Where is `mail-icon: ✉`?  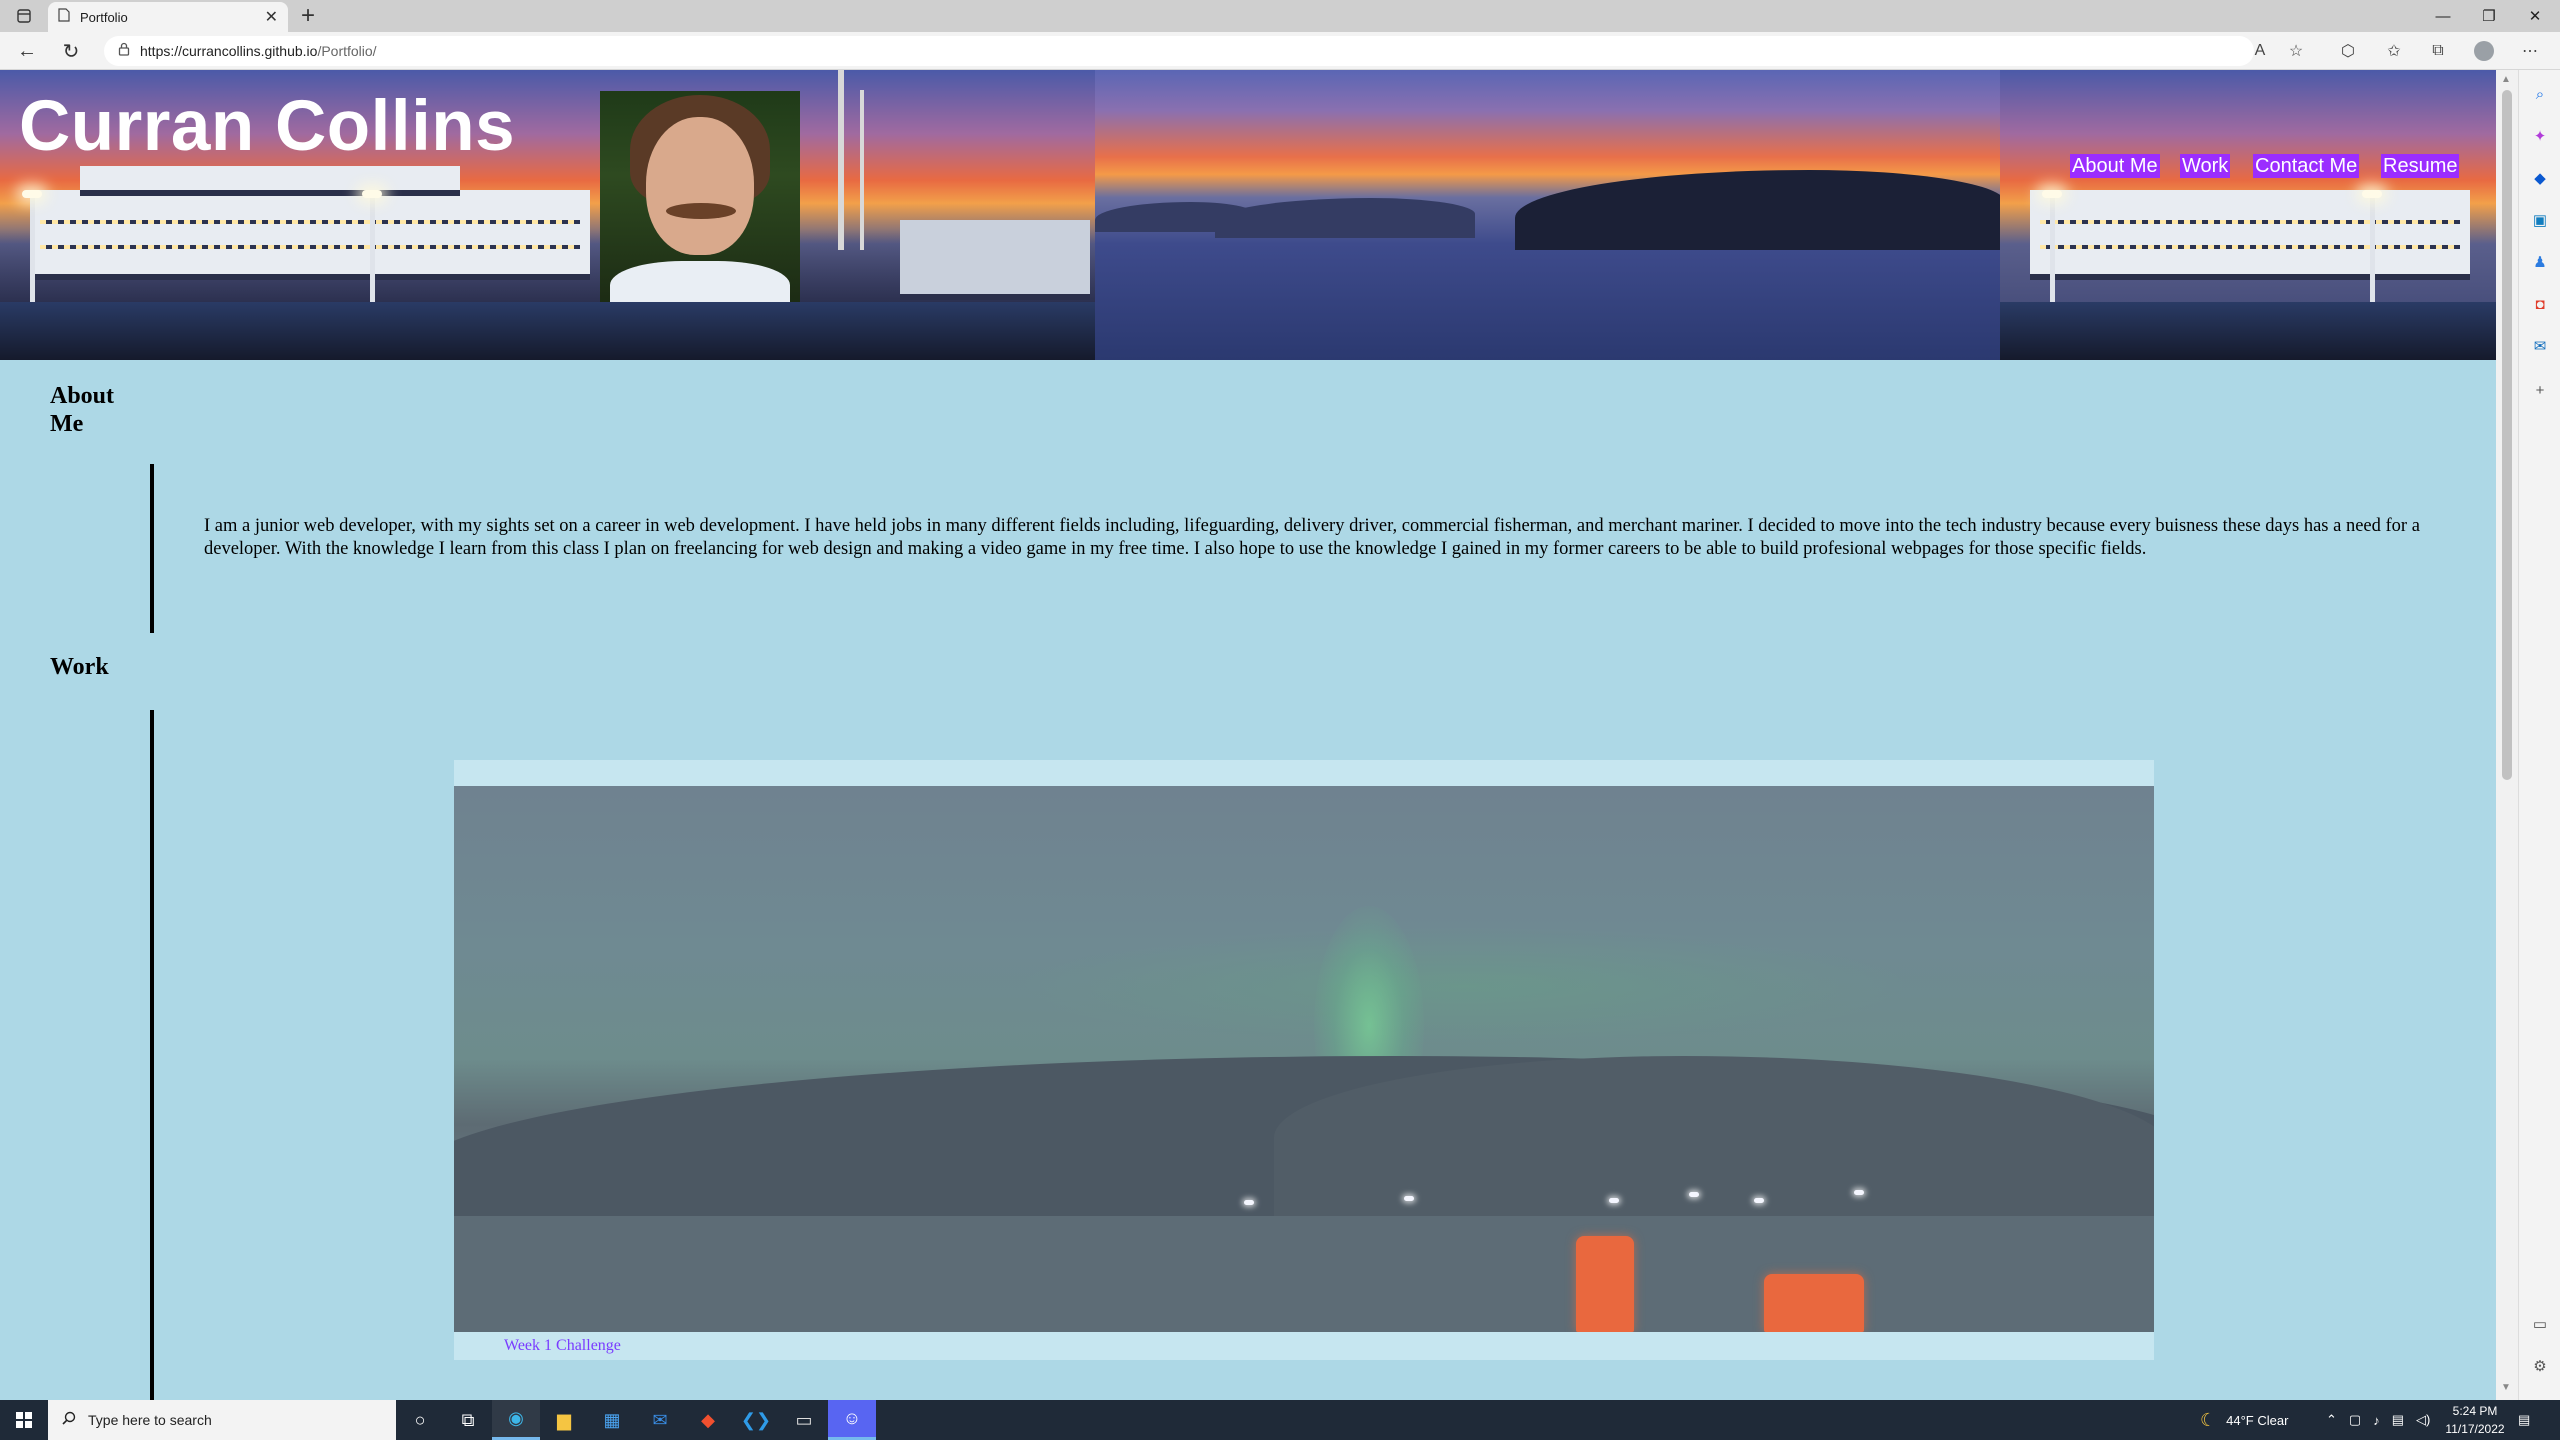
mail-icon: ✉ is located at coordinates (660, 1420).